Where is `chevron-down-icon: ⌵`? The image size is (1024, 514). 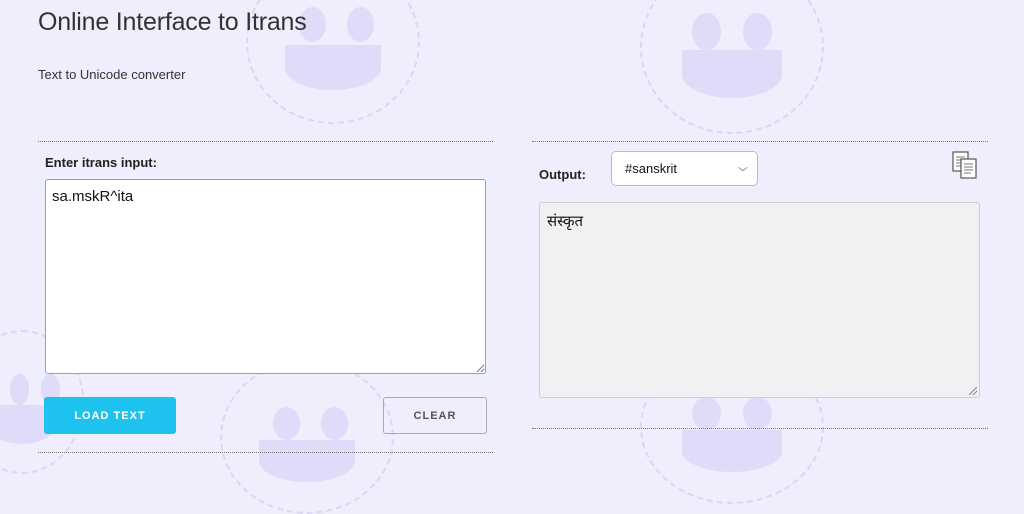 chevron-down-icon: ⌵ is located at coordinates (743, 168).